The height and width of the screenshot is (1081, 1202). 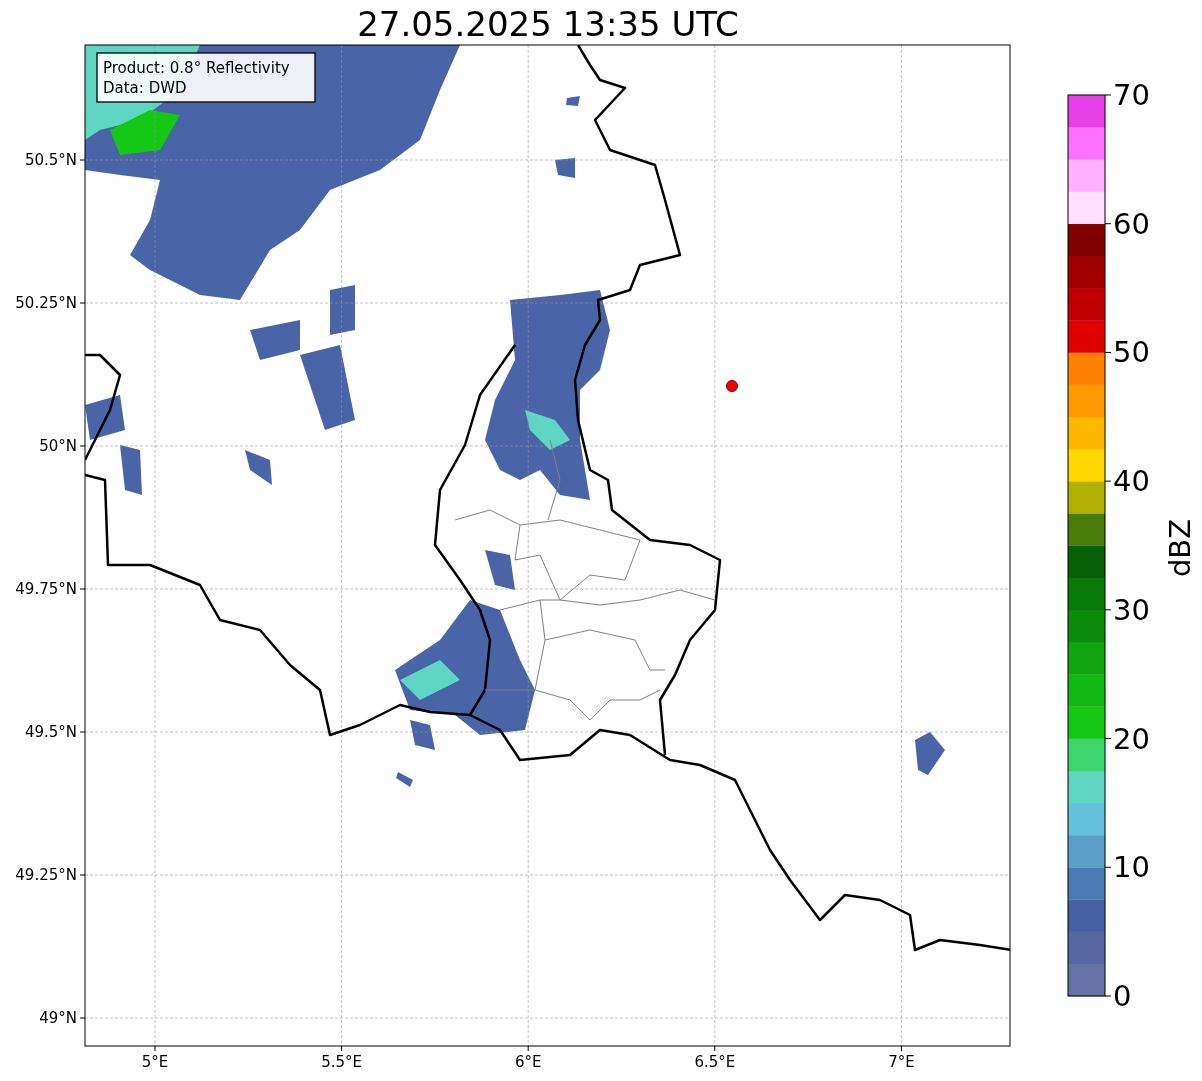 I want to click on info-text: Data: DWD, so click(x=145, y=88).